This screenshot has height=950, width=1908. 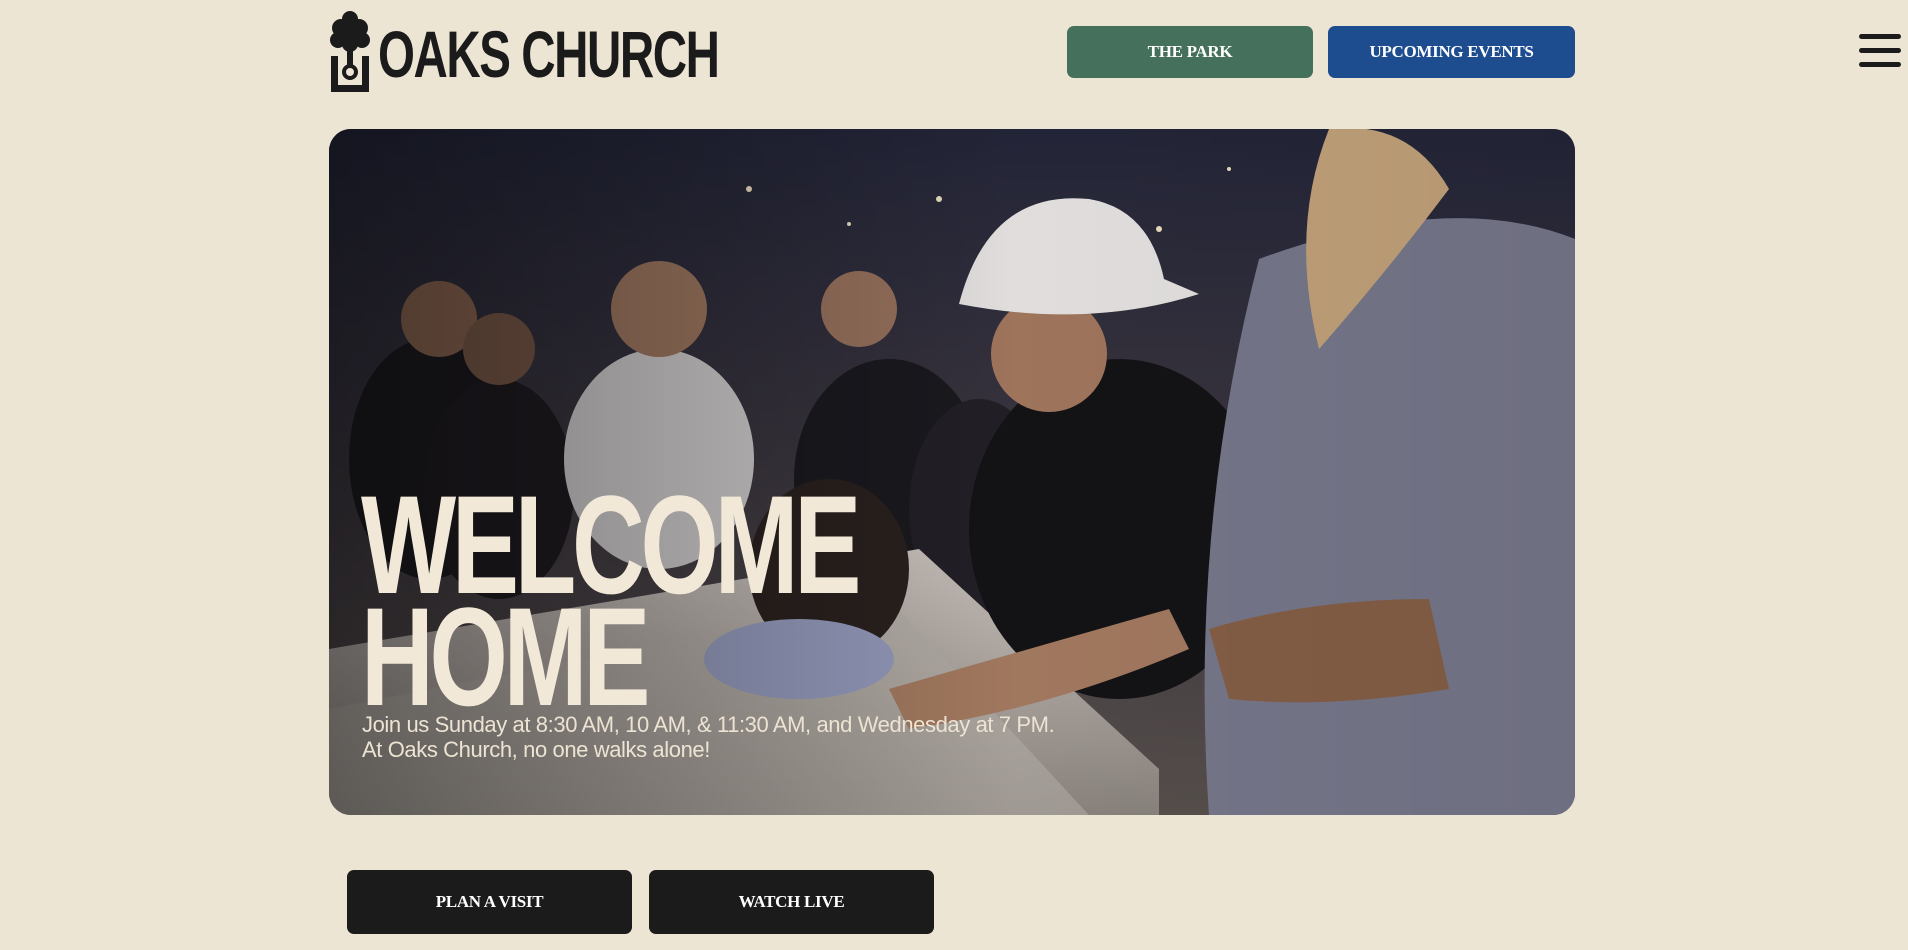 I want to click on hero-title: WELCOME HOME, so click(x=611, y=601).